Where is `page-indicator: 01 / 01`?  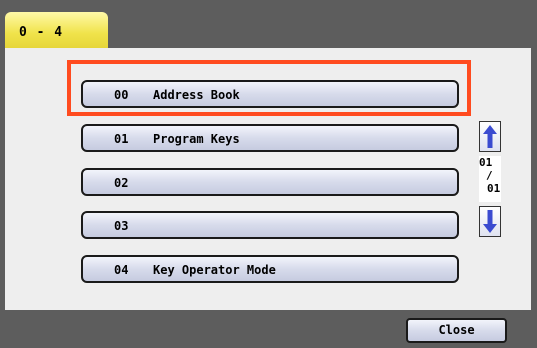
page-indicator: 01 / 01 is located at coordinates (490, 179).